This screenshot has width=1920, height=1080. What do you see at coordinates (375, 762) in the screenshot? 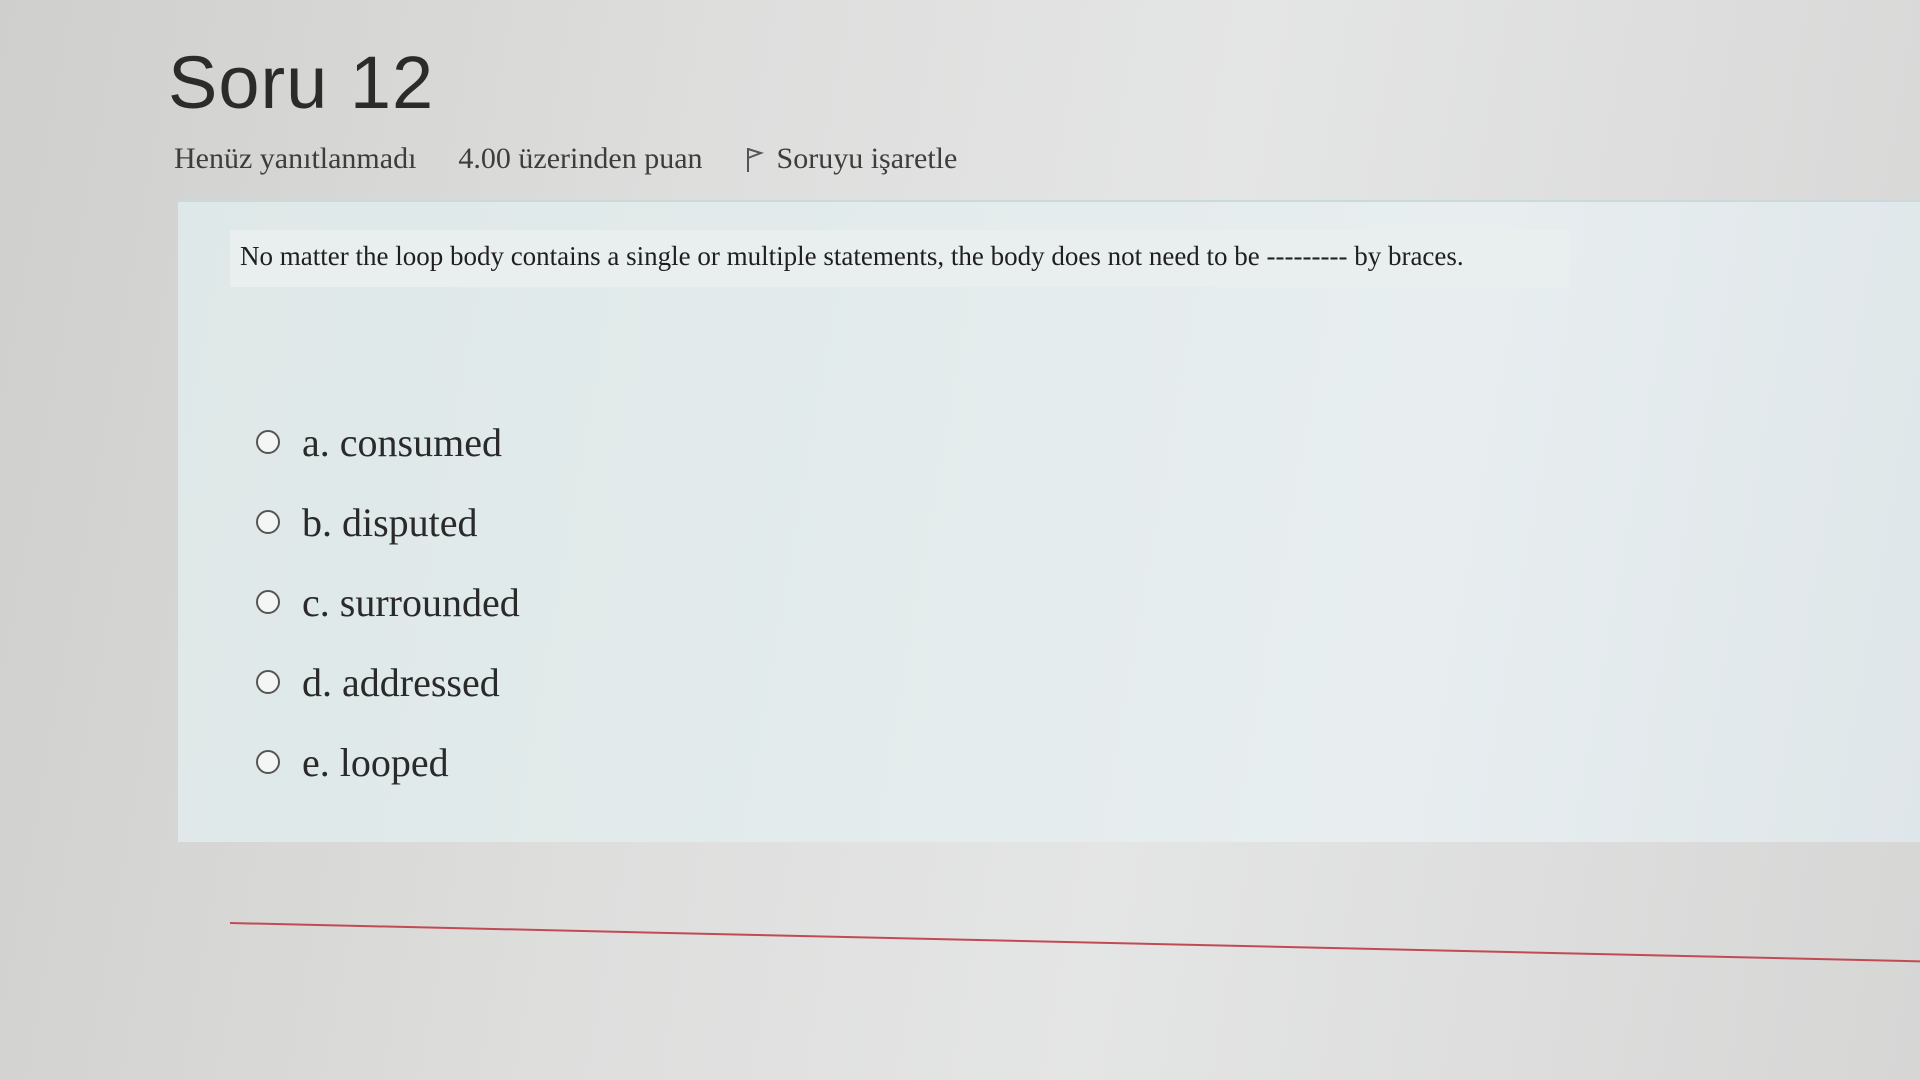
I see `answer-label: e. looped` at bounding box center [375, 762].